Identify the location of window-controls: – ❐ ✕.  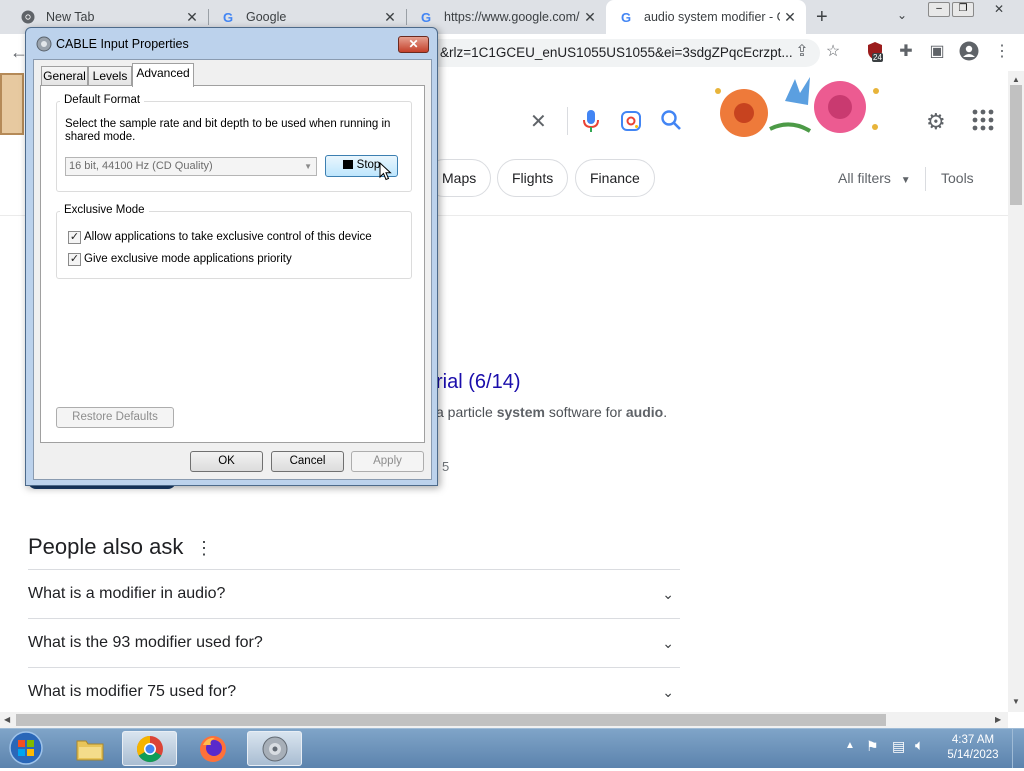
(974, 10).